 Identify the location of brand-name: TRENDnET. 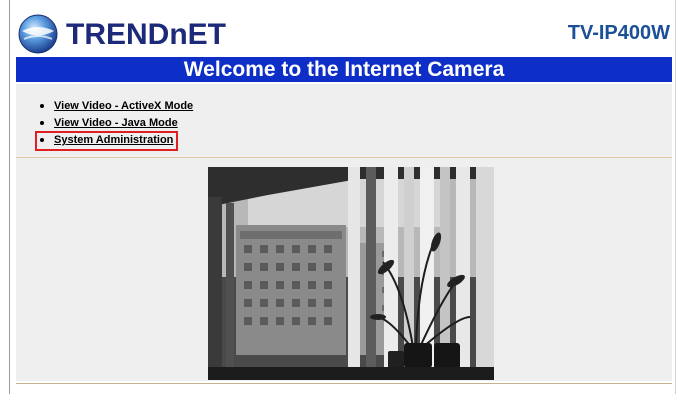
(146, 34).